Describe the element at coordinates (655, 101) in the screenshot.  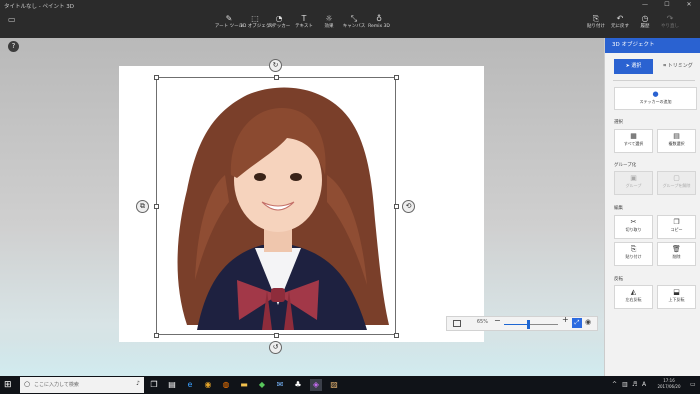
I see `add-sticker-label: ステッカーの追加` at that location.